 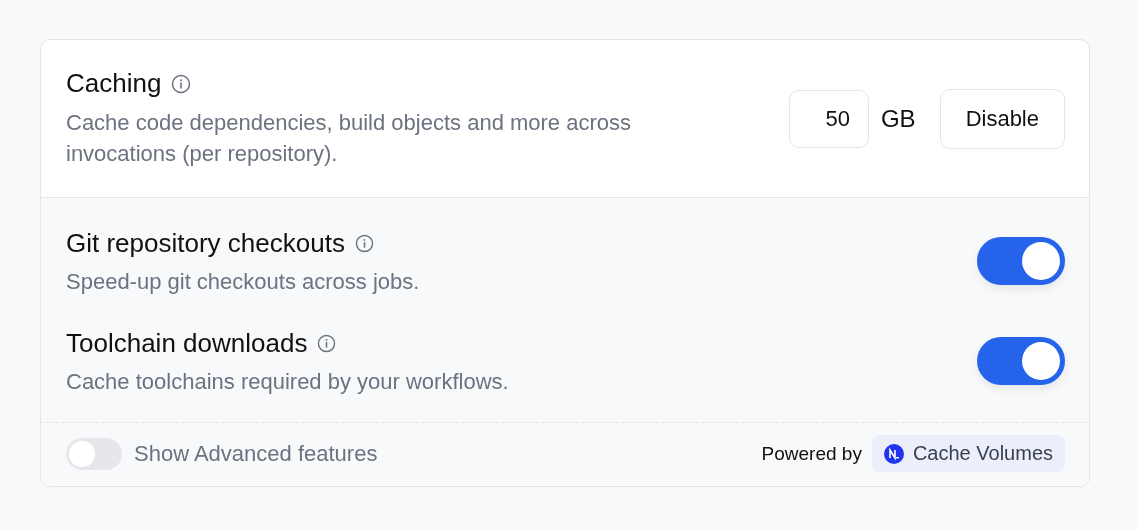 What do you see at coordinates (811, 453) in the screenshot?
I see `powered-by-label: Powered by` at bounding box center [811, 453].